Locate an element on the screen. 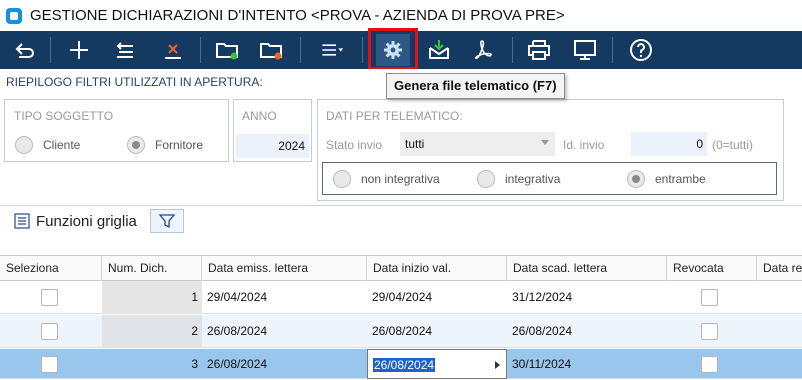  radio-cliente is located at coordinates (24, 145).